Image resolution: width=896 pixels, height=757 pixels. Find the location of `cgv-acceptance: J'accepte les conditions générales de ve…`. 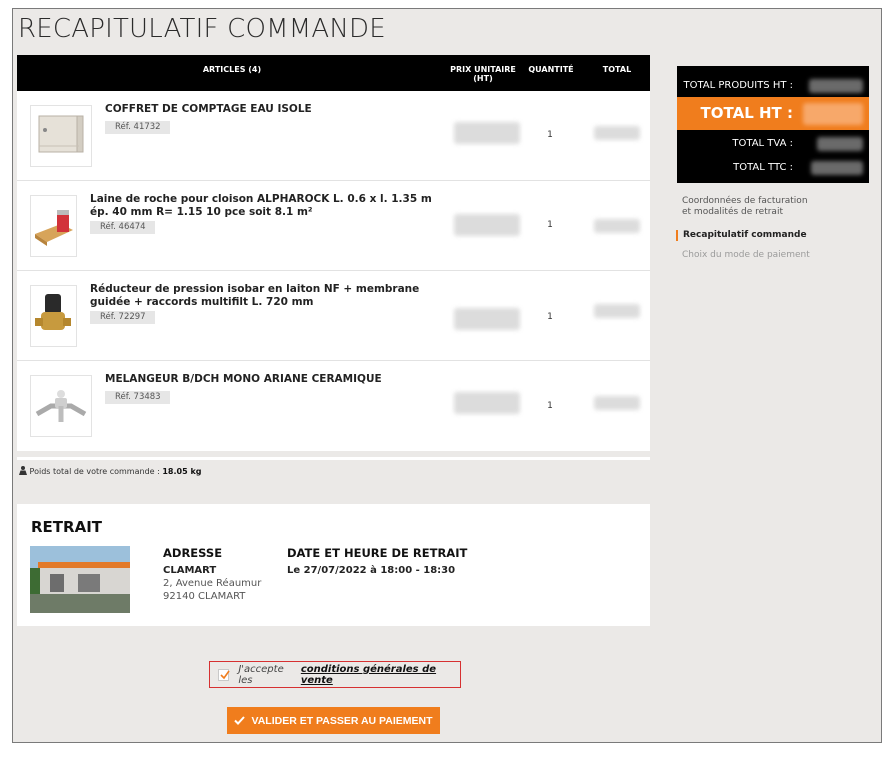

cgv-acceptance: J'accepte les conditions générales de ve… is located at coordinates (335, 674).